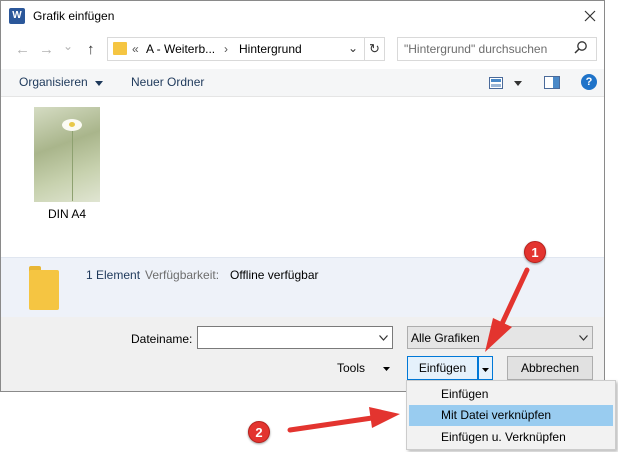 The image size is (618, 452). Describe the element at coordinates (259, 432) in the screenshot. I see `step-badge-2: 2` at that location.